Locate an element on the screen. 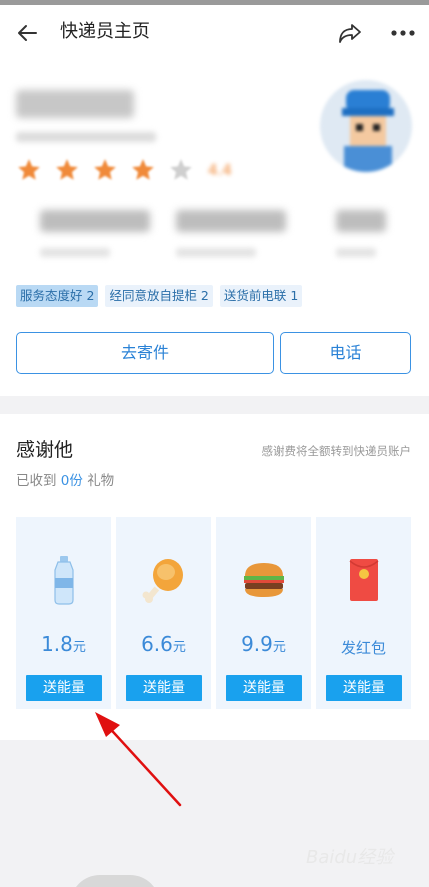  gift-card-burger: 9.9元 送能量 is located at coordinates (263, 613).